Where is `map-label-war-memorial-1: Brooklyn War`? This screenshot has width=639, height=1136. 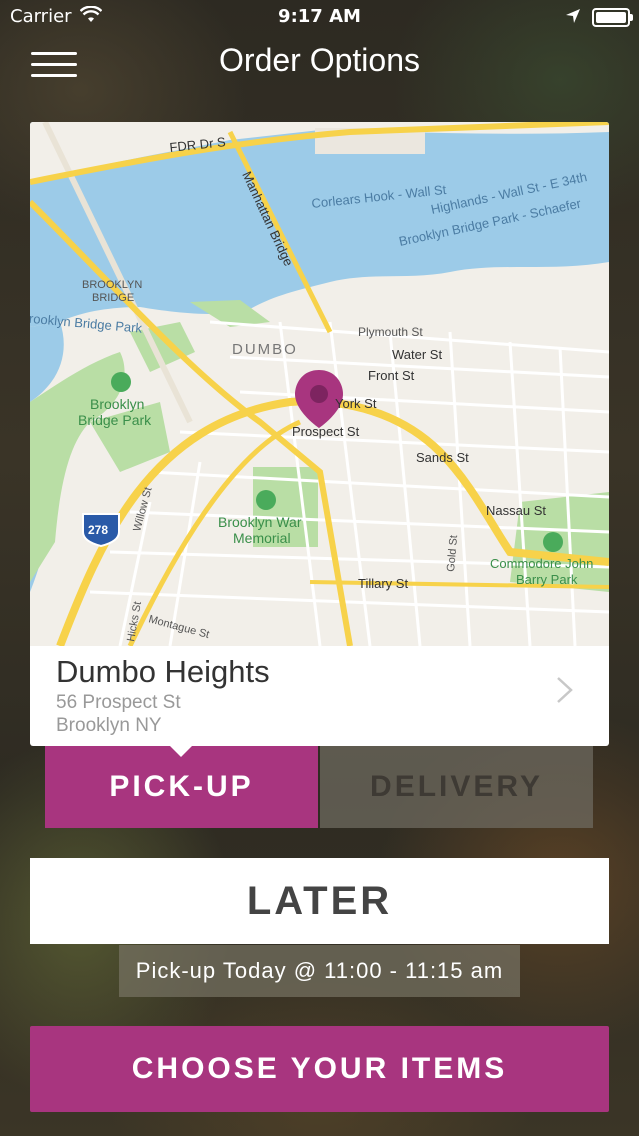
map-label-war-memorial-1: Brooklyn War is located at coordinates (260, 522).